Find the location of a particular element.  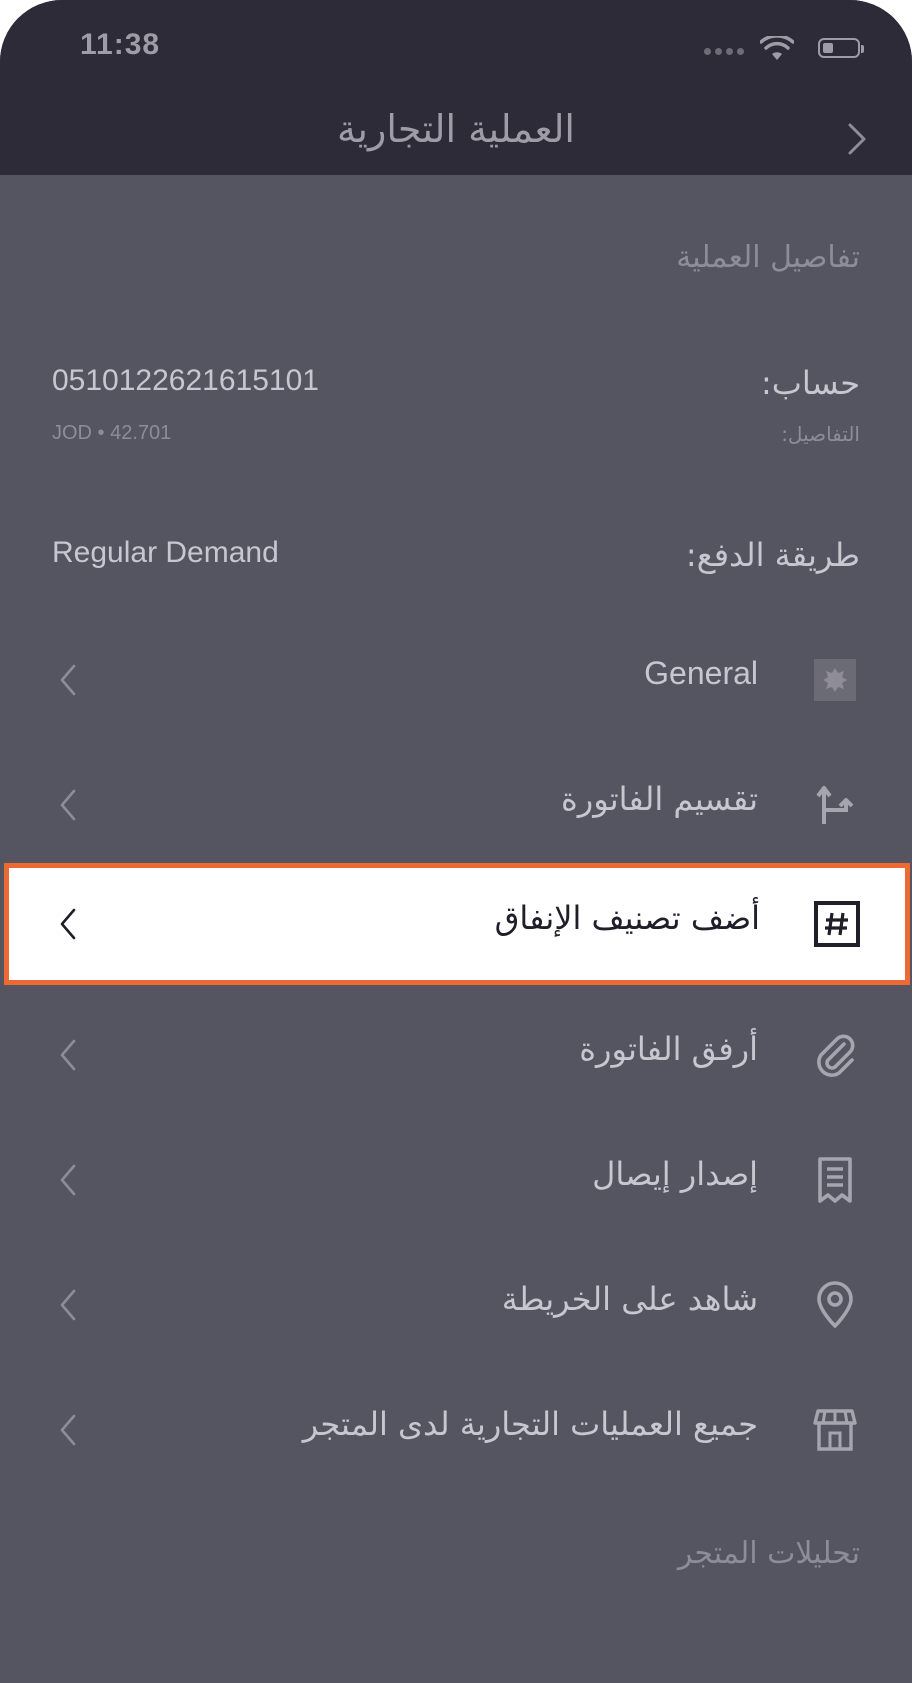

receipt-icon is located at coordinates (835, 1180).